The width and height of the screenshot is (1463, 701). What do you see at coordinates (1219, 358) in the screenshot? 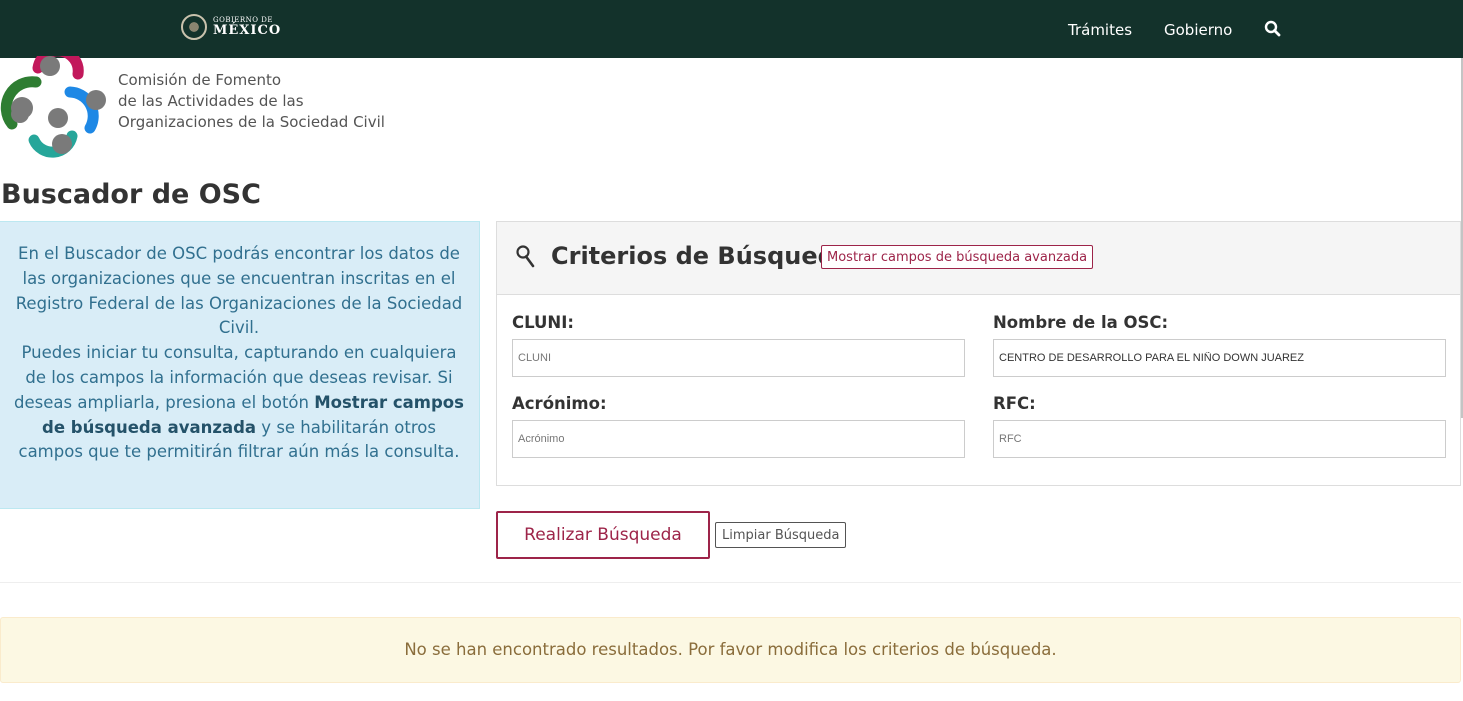
I see `nombre-osc-input` at bounding box center [1219, 358].